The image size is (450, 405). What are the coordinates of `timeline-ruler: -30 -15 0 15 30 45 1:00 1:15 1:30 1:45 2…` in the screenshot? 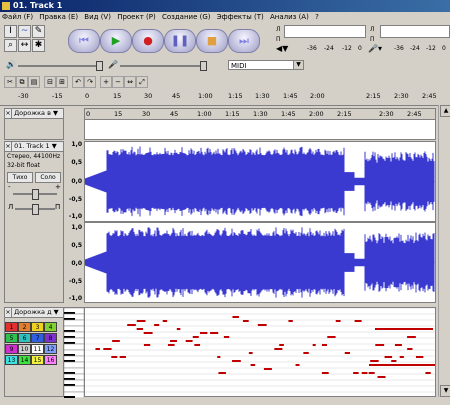 It's located at (225, 98).